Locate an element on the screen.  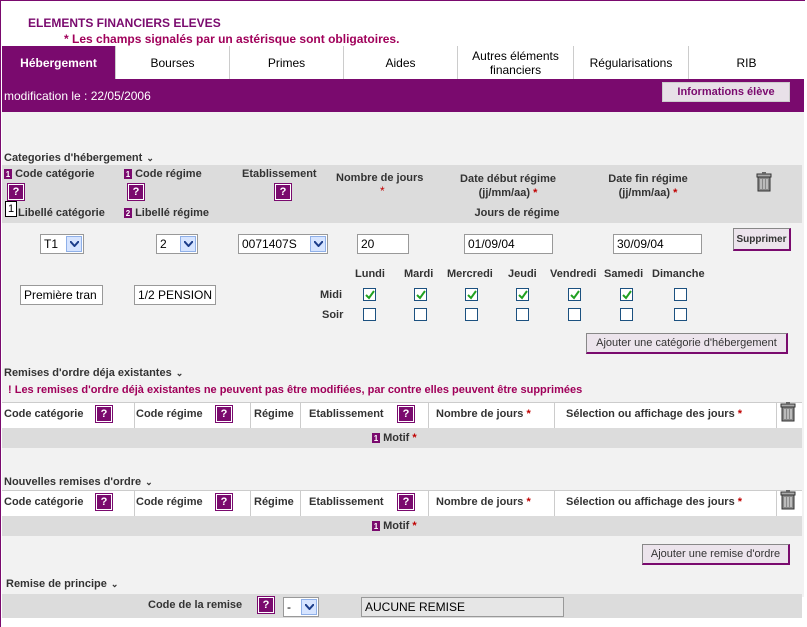
midi-checkbox-lundi is located at coordinates (369, 294).